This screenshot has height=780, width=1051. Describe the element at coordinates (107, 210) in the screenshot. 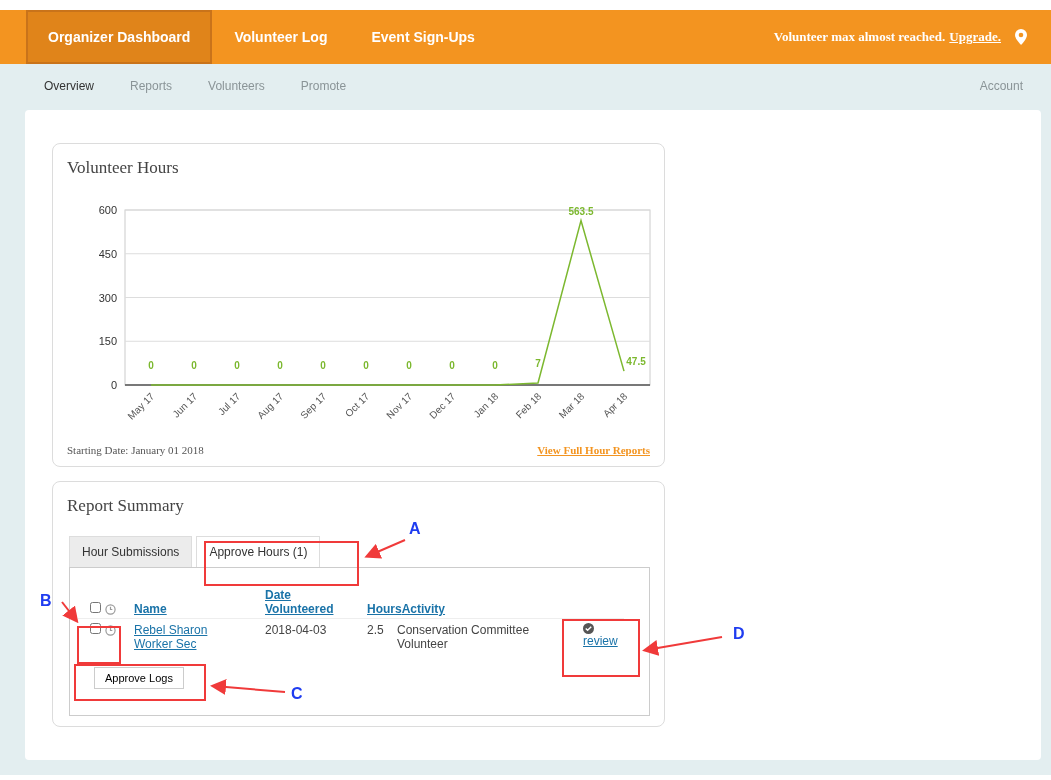

I see `y-tick-label: 600` at that location.